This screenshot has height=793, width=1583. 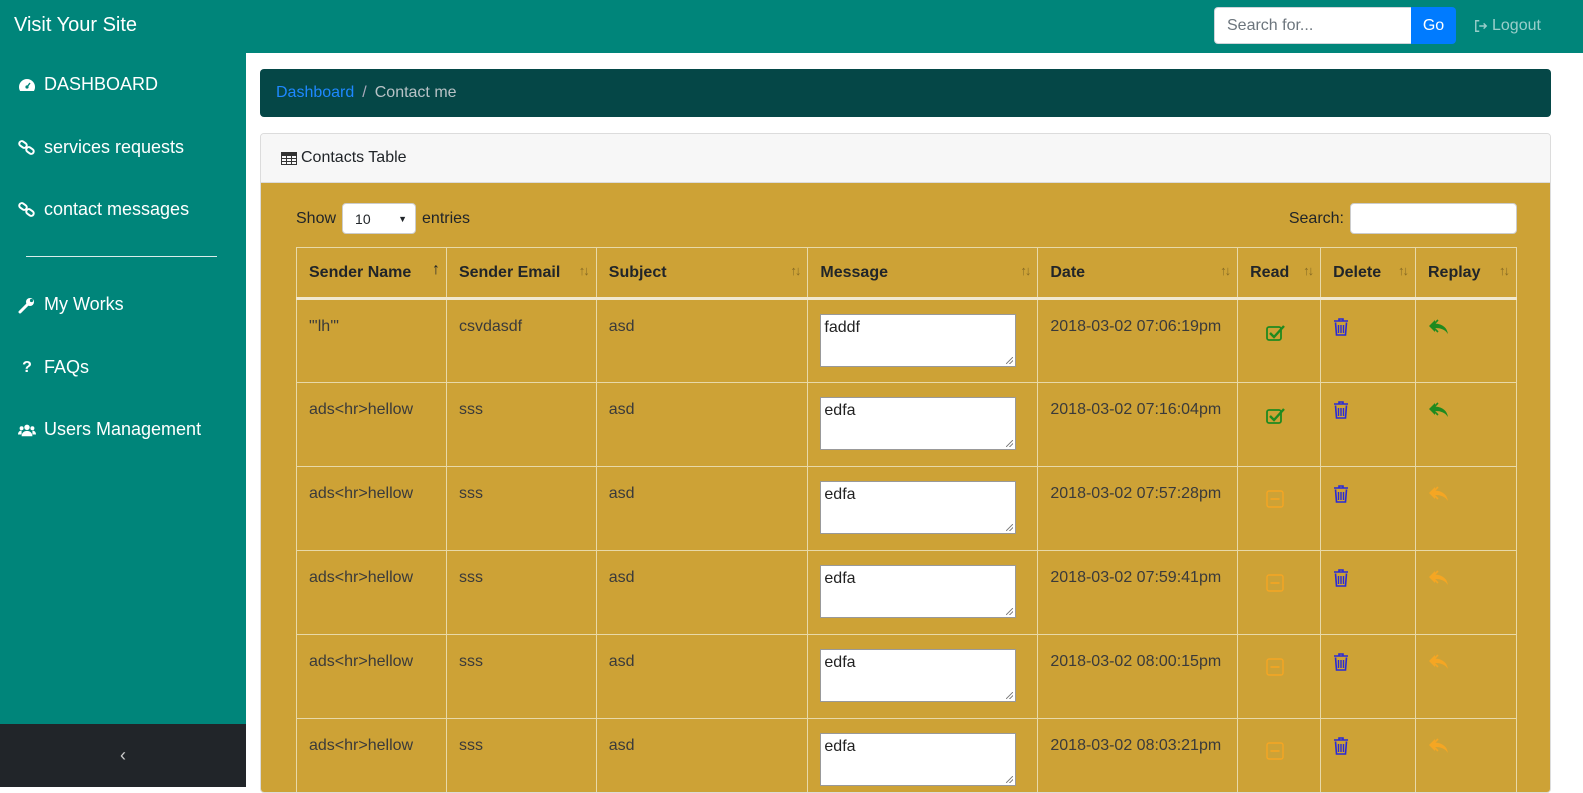 What do you see at coordinates (1138, 341) in the screenshot?
I see `cell-date: 2018-03-02 07:06:19pm` at bounding box center [1138, 341].